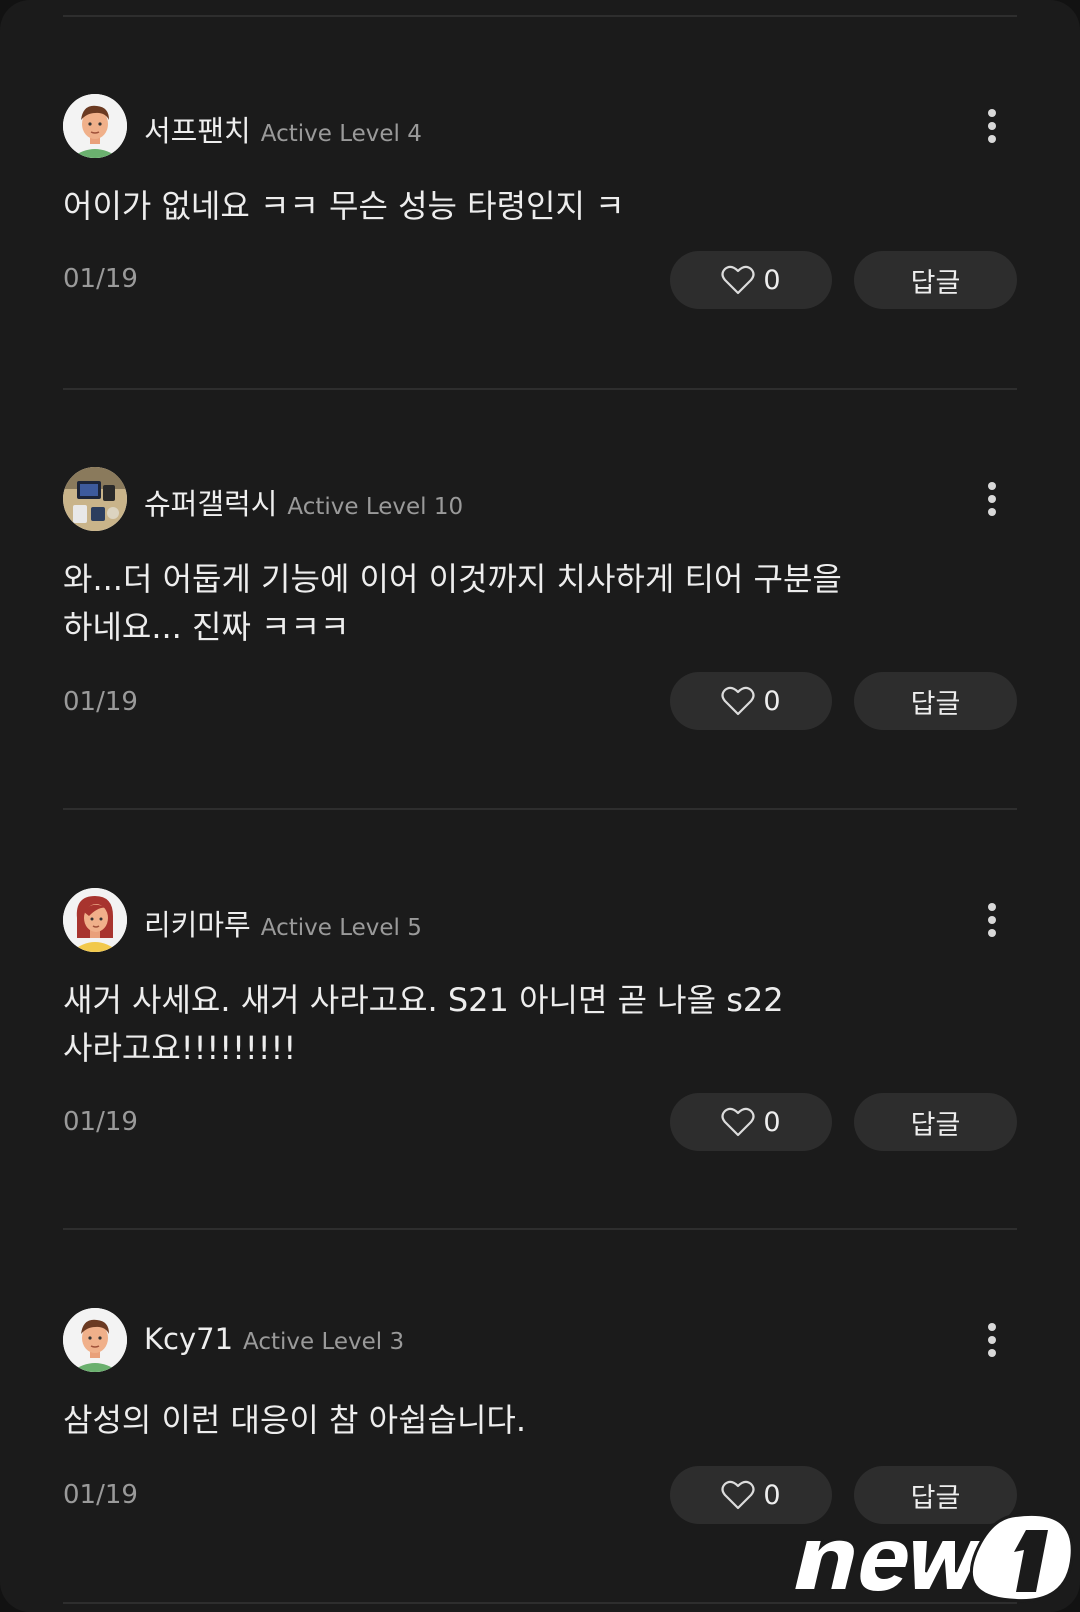 The width and height of the screenshot is (1080, 1612). What do you see at coordinates (197, 129) in the screenshot?
I see `username: 서프팬치` at bounding box center [197, 129].